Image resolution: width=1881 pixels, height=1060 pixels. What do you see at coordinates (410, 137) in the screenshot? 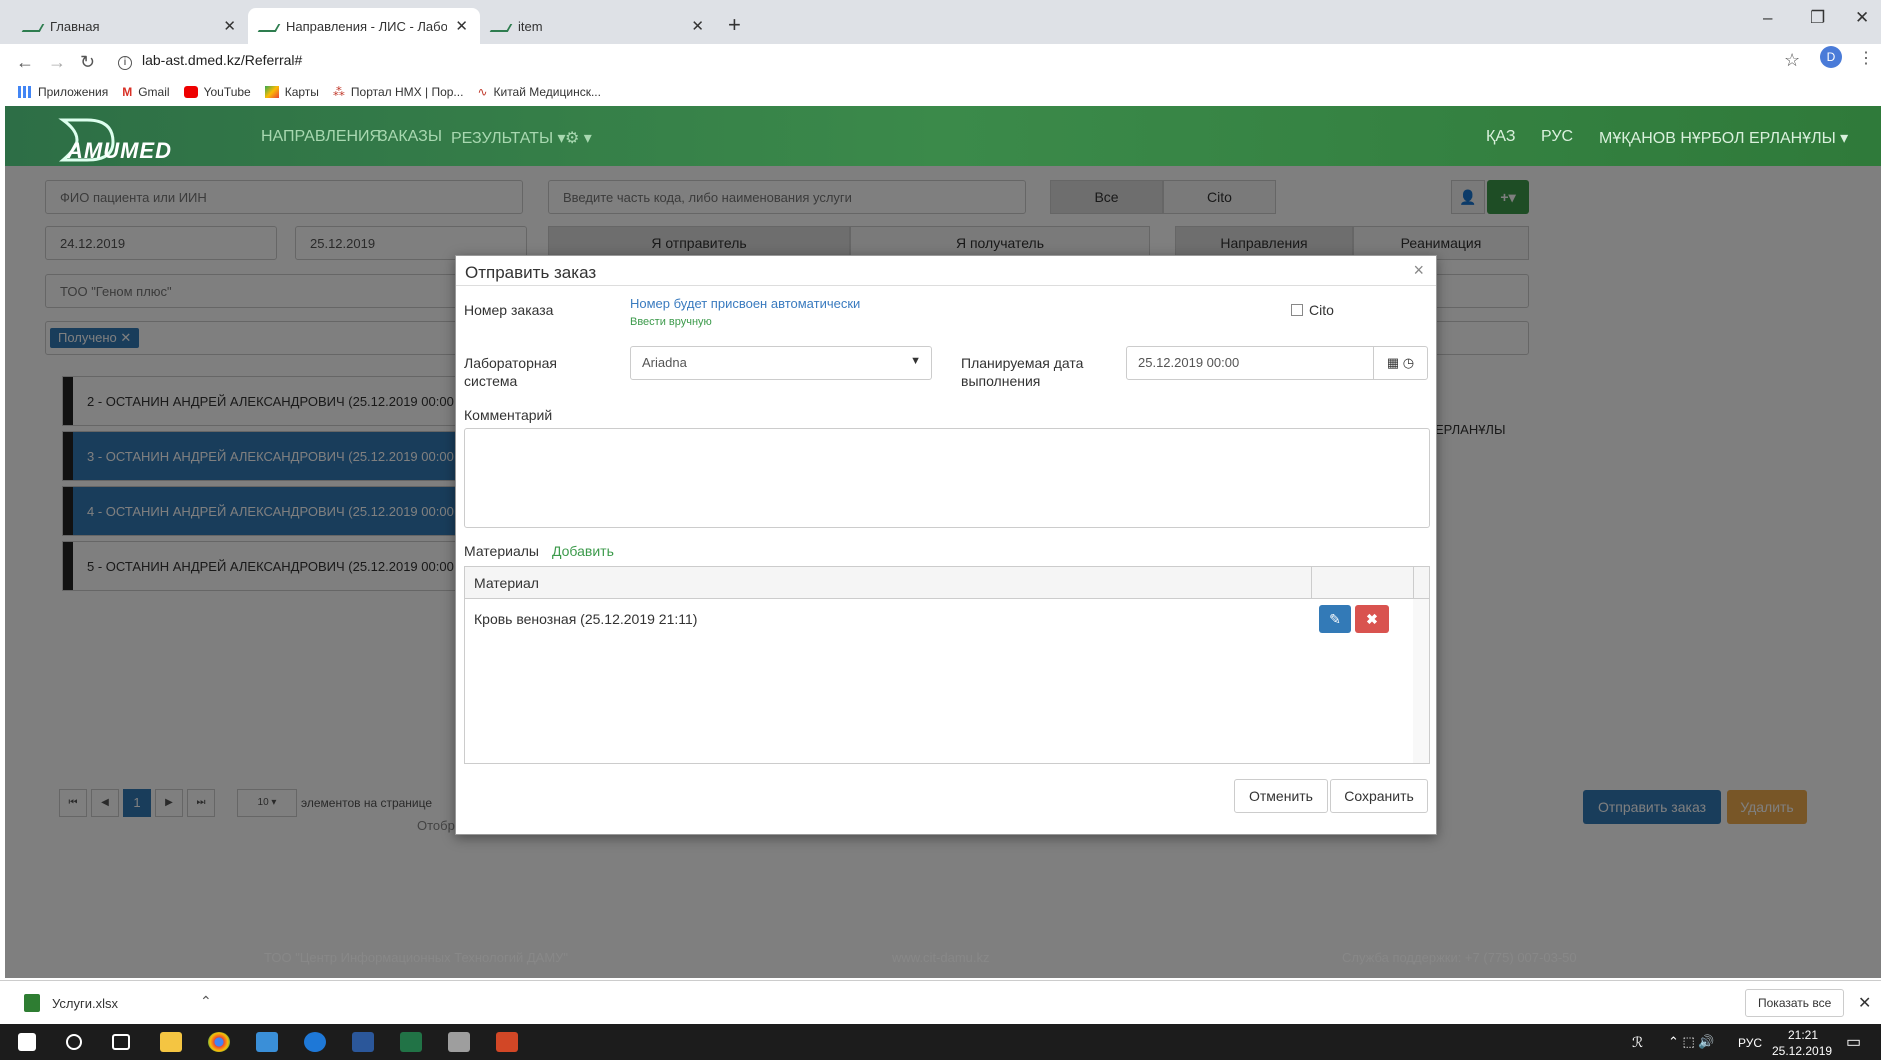
I see `nav-orders: ЗАКАЗЫ` at bounding box center [410, 137].